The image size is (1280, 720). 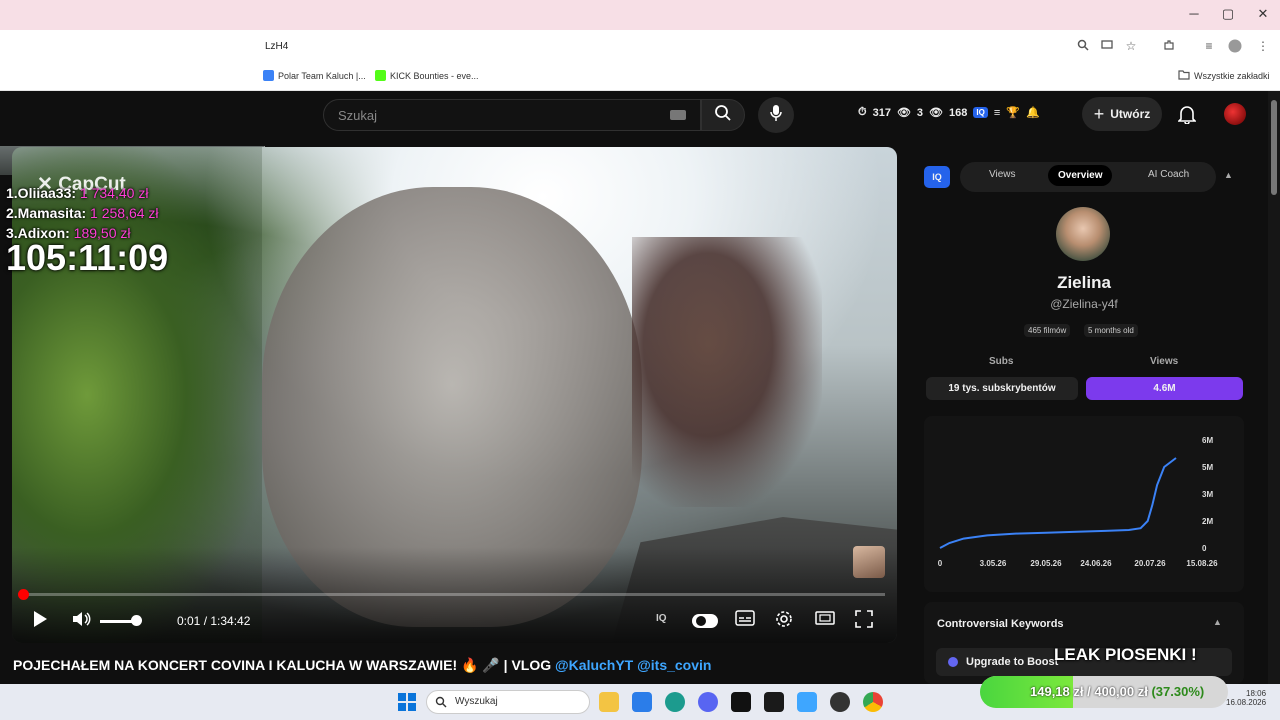 What do you see at coordinates (937, 177) in the screenshot?
I see `iq-logo: IQ` at bounding box center [937, 177].